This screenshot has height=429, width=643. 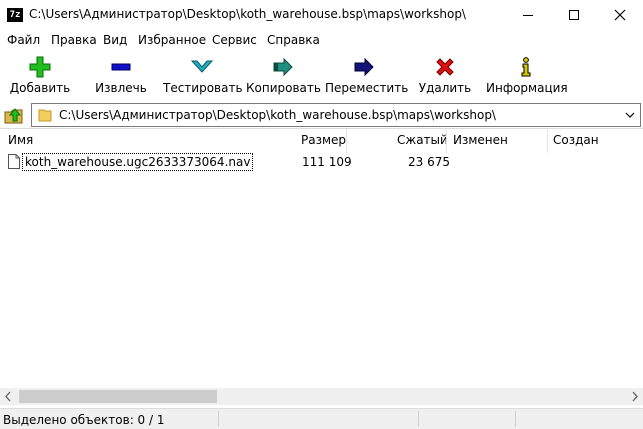 I want to click on menu-edit: Правка, so click(x=74, y=40).